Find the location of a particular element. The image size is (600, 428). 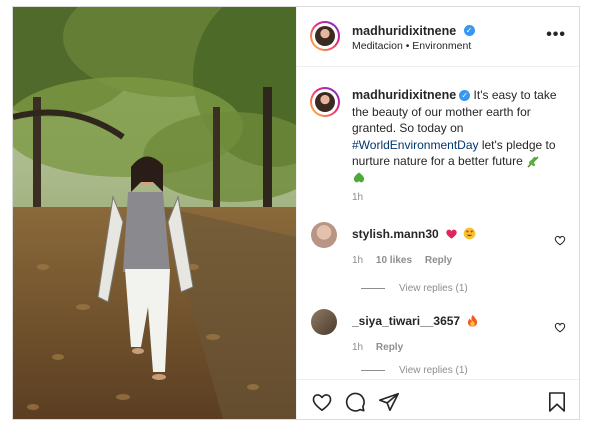

share-icon is located at coordinates (389, 402).